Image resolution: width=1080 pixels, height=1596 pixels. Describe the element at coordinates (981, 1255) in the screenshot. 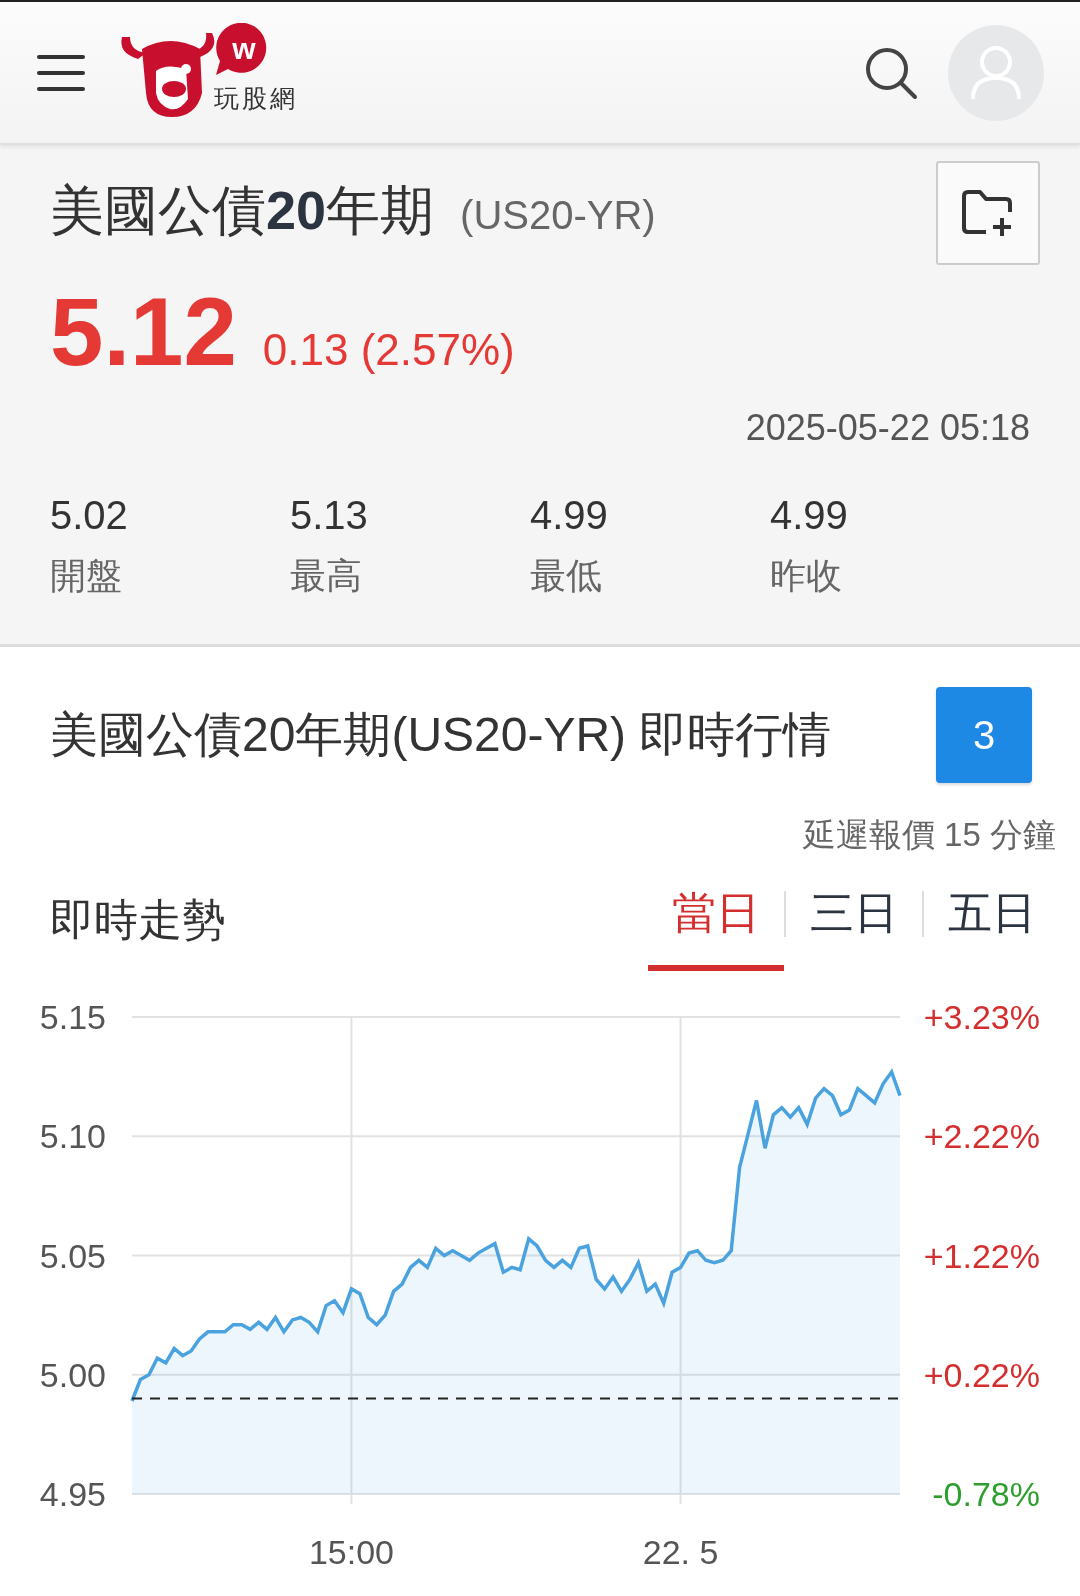

I see `percent-axis-label: +1.22%` at that location.